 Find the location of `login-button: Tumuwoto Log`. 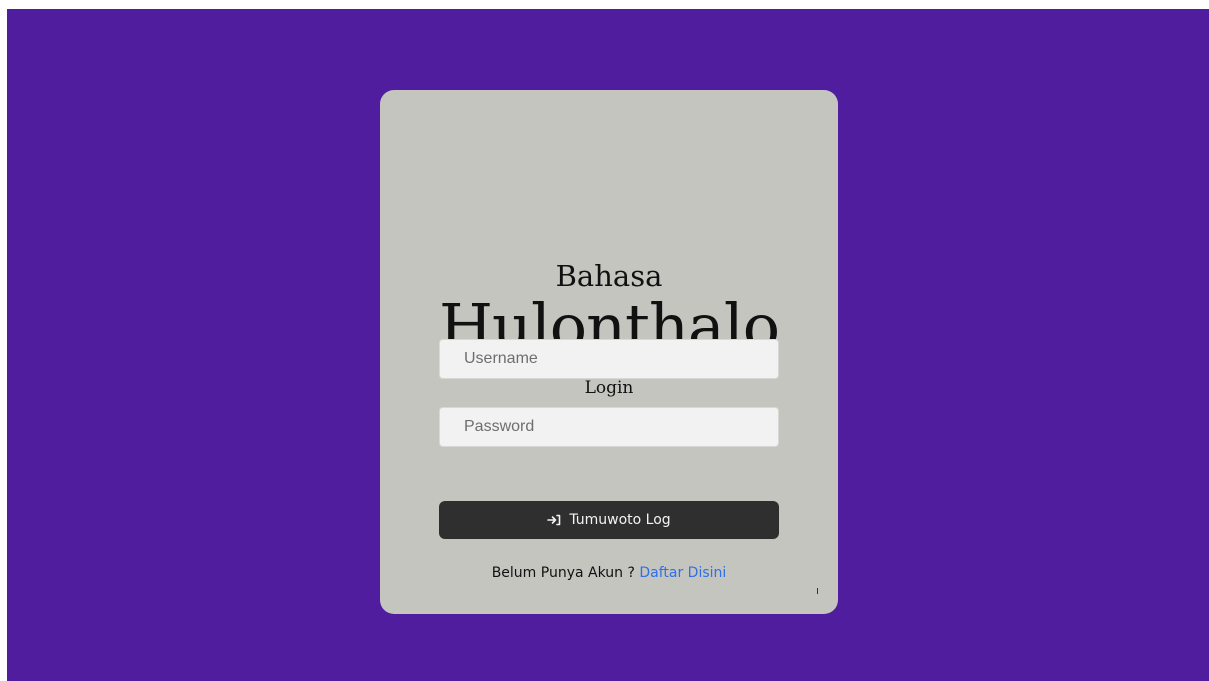

login-button: Tumuwoto Log is located at coordinates (609, 520).